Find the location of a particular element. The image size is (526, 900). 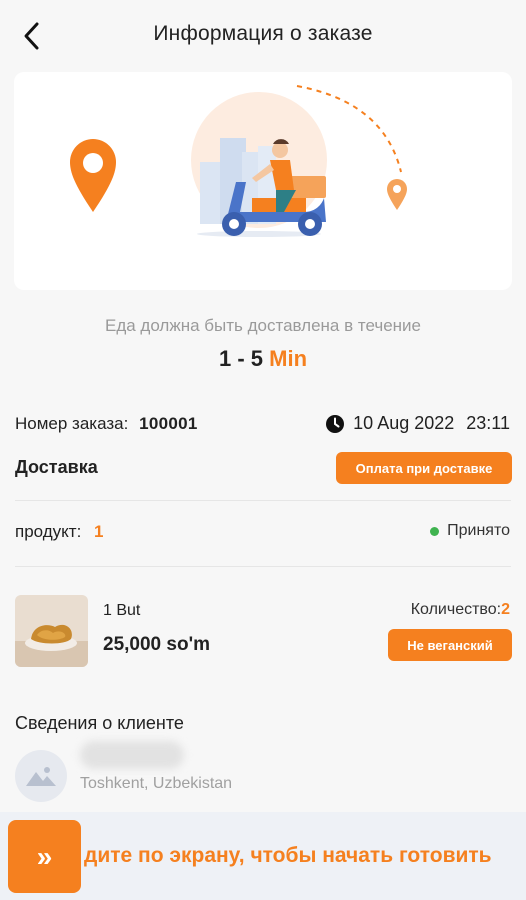

location-pin-icon is located at coordinates (93, 175).